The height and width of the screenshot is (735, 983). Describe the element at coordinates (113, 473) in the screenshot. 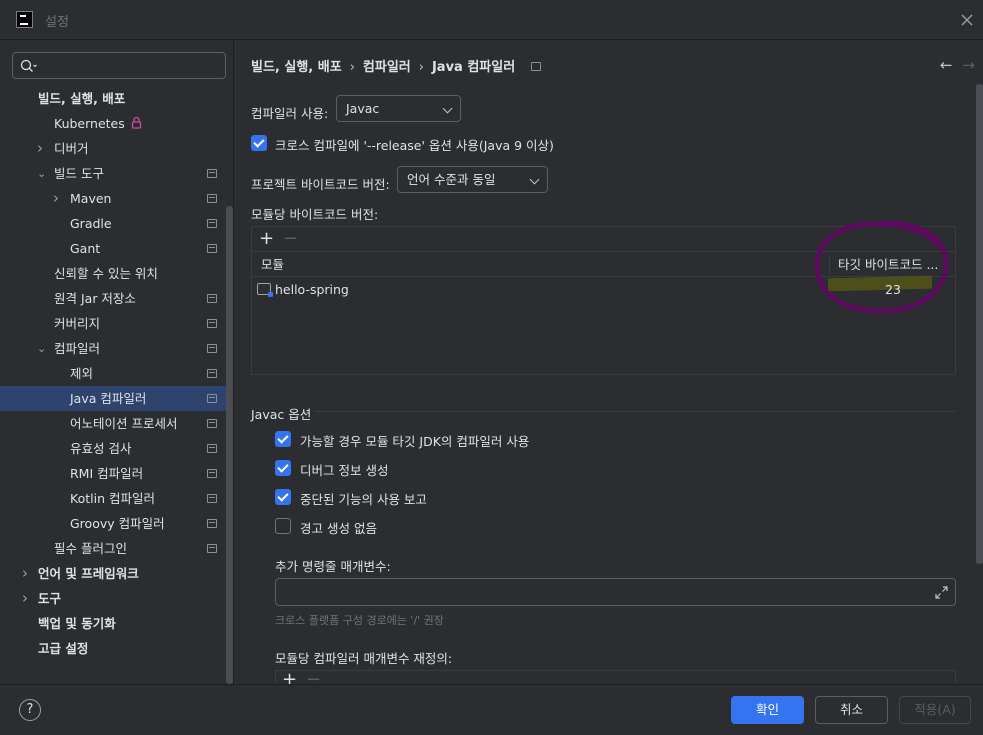

I see `sidebar-item: RMI 컴파일러` at that location.